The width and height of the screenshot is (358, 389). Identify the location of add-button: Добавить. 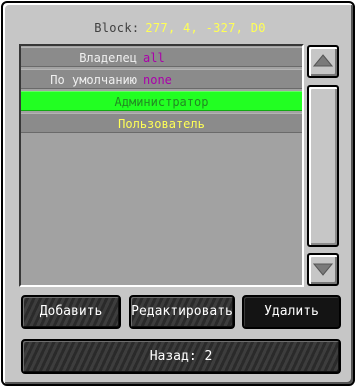
(71, 312).